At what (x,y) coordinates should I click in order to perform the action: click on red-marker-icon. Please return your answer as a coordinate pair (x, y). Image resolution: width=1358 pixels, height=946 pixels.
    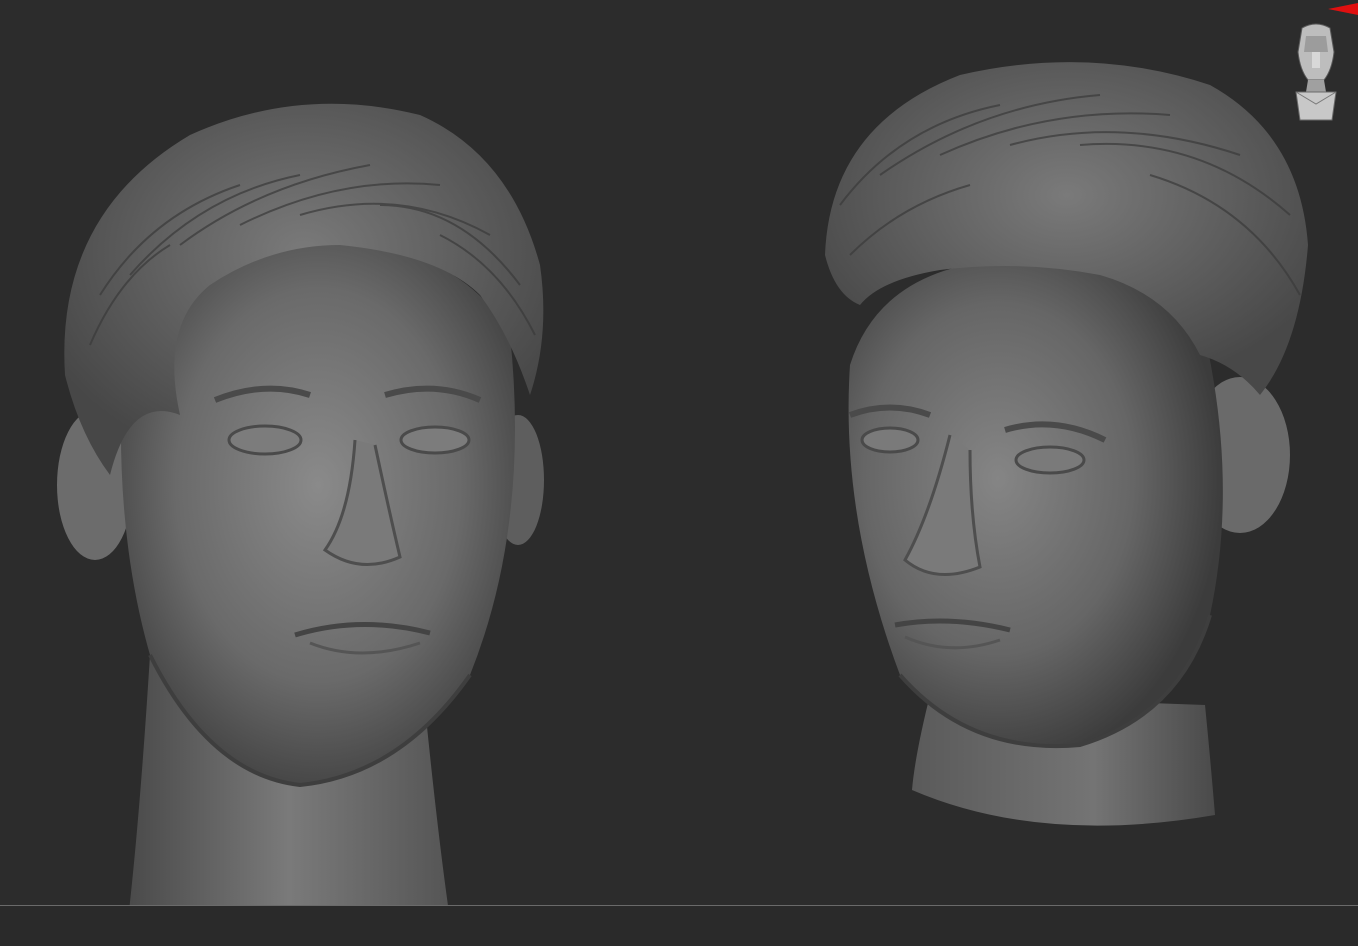
    Looking at the image, I should click on (1343, 9).